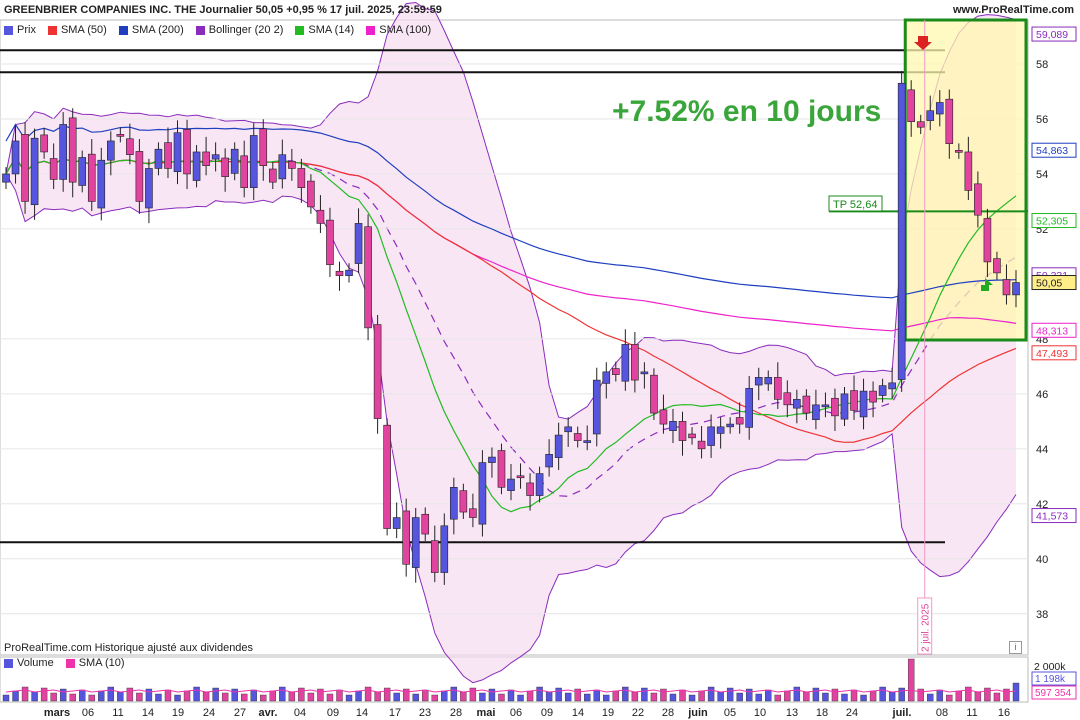 The image size is (1080, 720). Describe the element at coordinates (1013, 10) in the screenshot. I see `site-label: www.ProRealTime.com` at that location.